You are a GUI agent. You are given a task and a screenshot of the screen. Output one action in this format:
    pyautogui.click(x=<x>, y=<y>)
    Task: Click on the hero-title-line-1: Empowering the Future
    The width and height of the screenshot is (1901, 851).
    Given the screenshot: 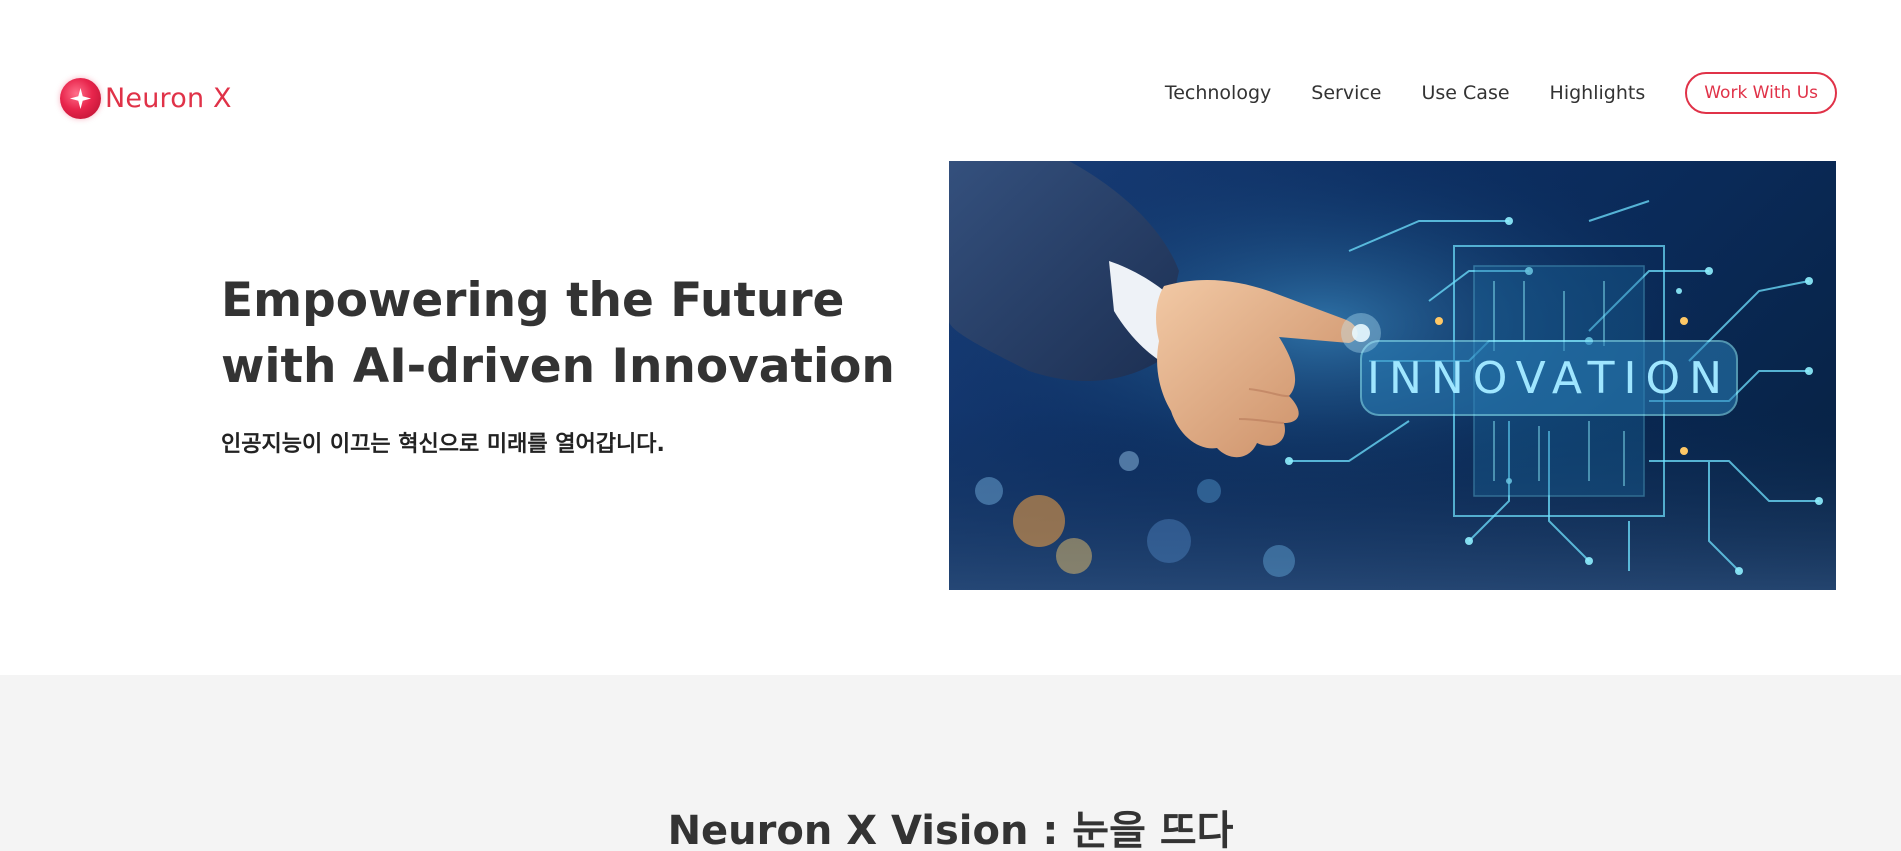 What is the action you would take?
    pyautogui.click(x=533, y=300)
    